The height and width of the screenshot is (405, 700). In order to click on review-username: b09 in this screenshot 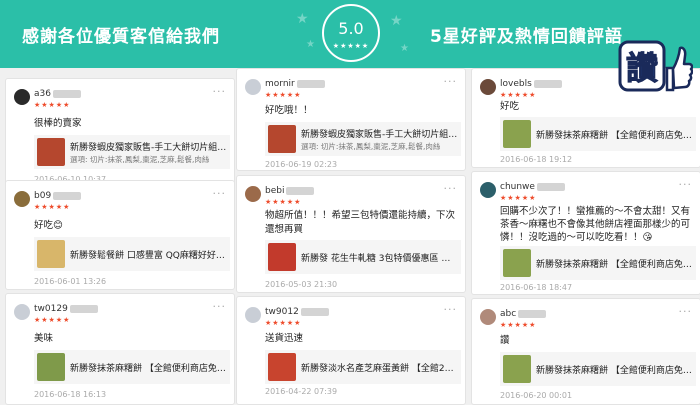, I will do `click(58, 196)`.